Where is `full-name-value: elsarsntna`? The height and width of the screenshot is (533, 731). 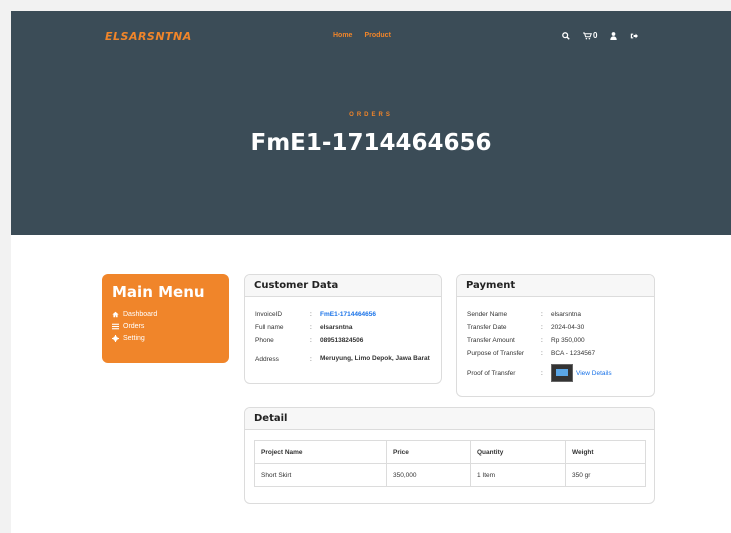 full-name-value: elsarsntna is located at coordinates (336, 327).